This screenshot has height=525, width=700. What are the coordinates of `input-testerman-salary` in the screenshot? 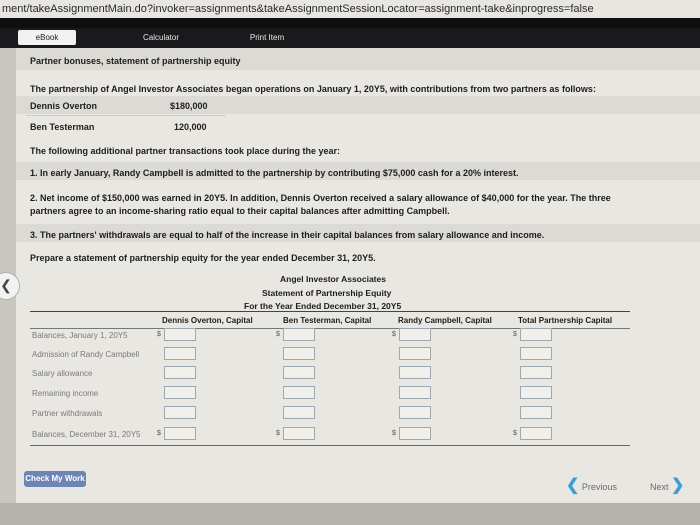 It's located at (299, 372).